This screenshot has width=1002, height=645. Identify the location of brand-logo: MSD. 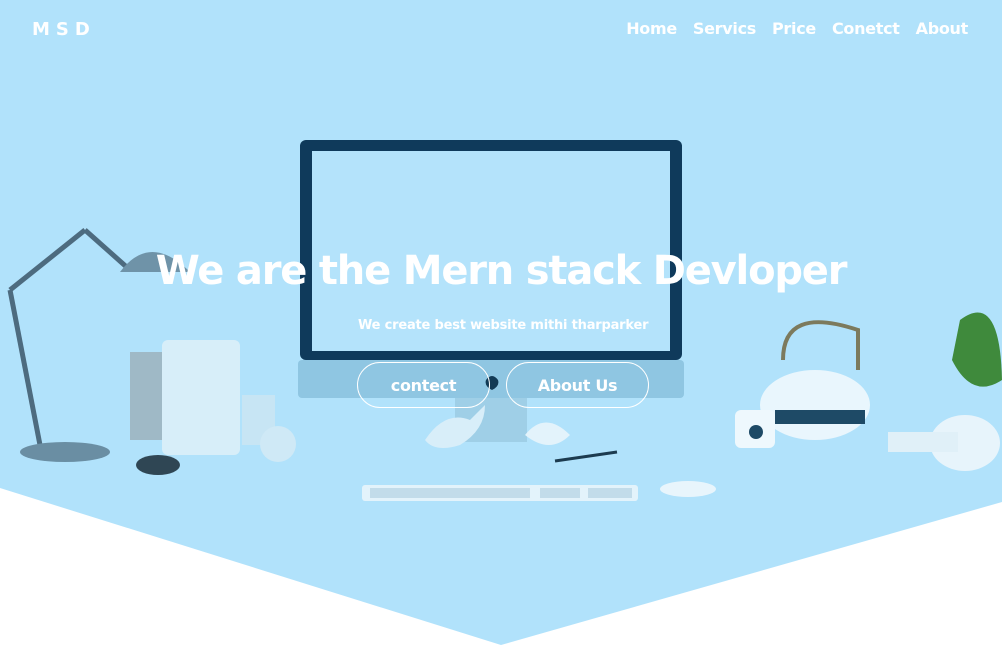
(64, 29).